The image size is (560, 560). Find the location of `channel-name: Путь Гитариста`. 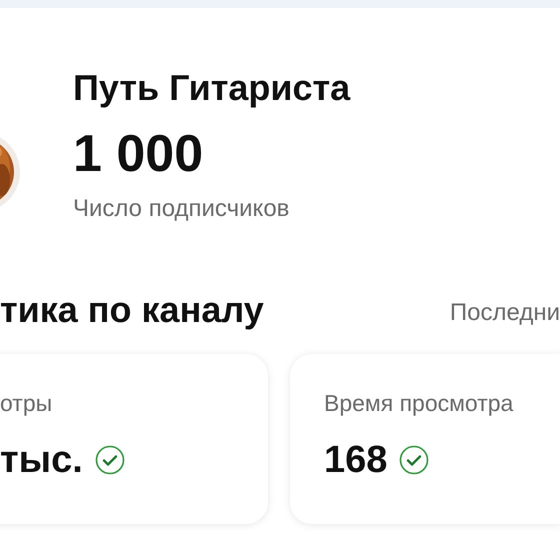

channel-name: Путь Гитариста is located at coordinates (211, 88).